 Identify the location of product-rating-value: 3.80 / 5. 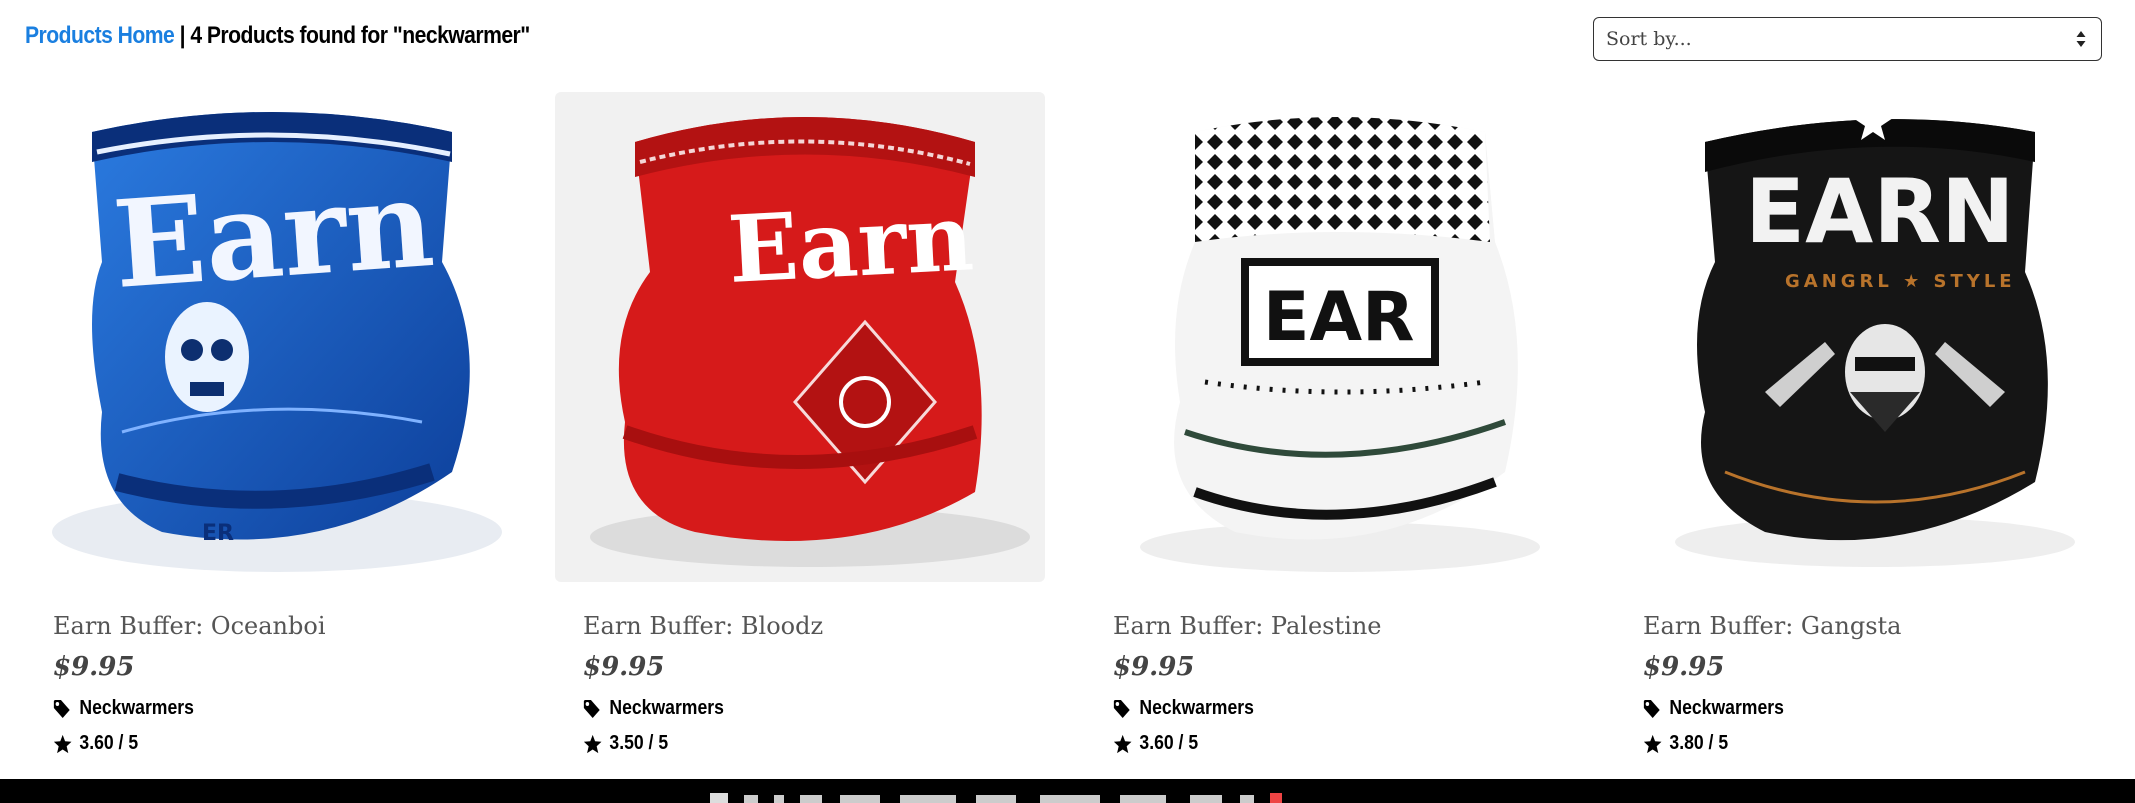
(1699, 743).